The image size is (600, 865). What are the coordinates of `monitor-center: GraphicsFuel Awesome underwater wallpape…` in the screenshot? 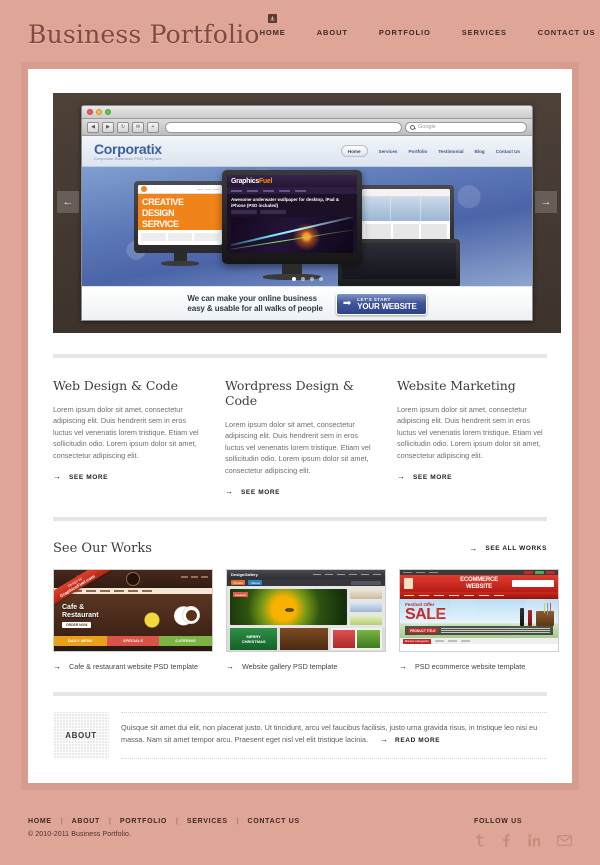 It's located at (292, 225).